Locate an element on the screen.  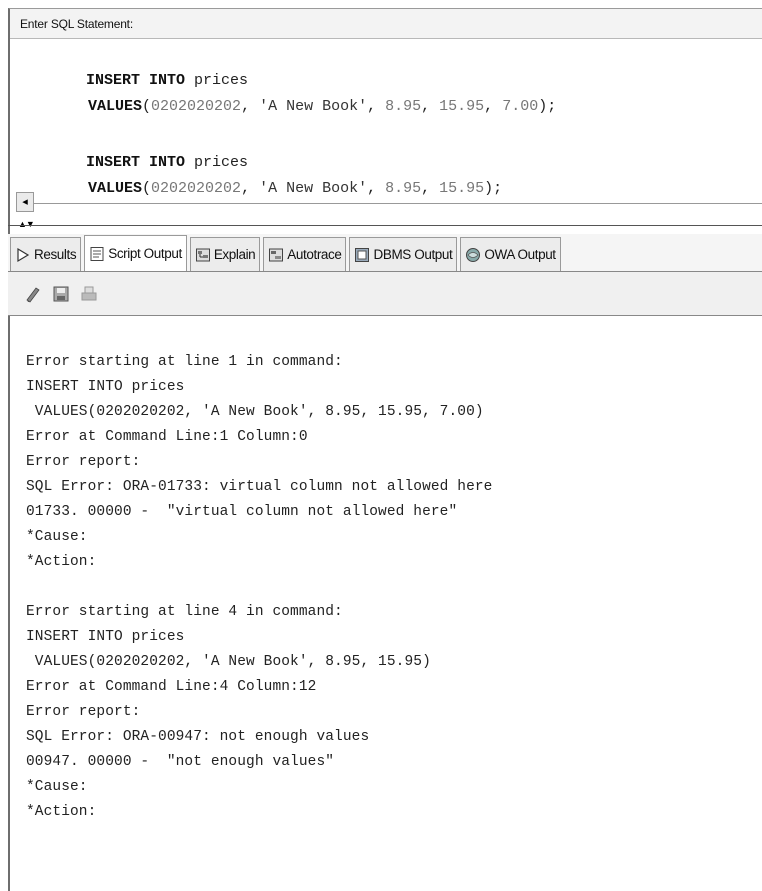
explain-icon is located at coordinates (203, 255).